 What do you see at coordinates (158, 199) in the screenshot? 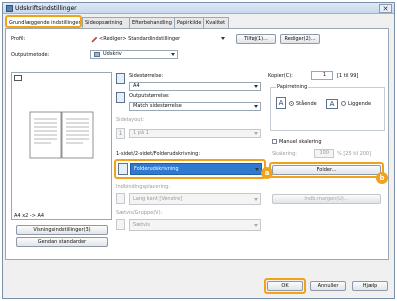
I see `binding-value: Lang kant [Venstre]` at bounding box center [158, 199].